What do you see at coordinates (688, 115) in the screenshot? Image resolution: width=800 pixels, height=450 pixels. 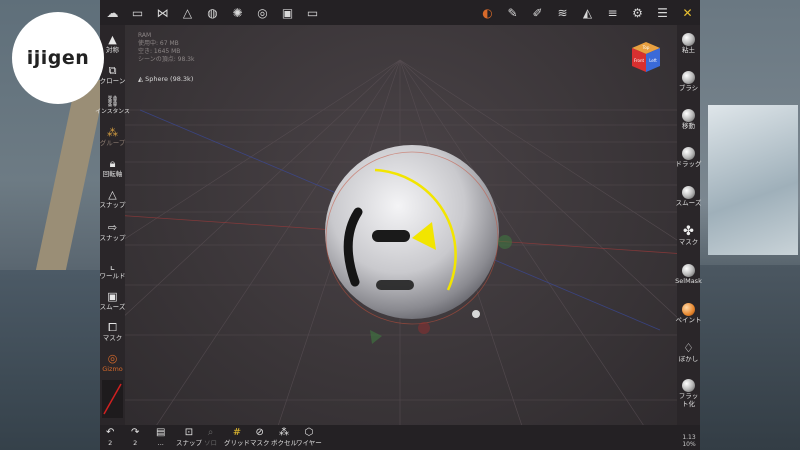 I see `move-brush-icon` at bounding box center [688, 115].